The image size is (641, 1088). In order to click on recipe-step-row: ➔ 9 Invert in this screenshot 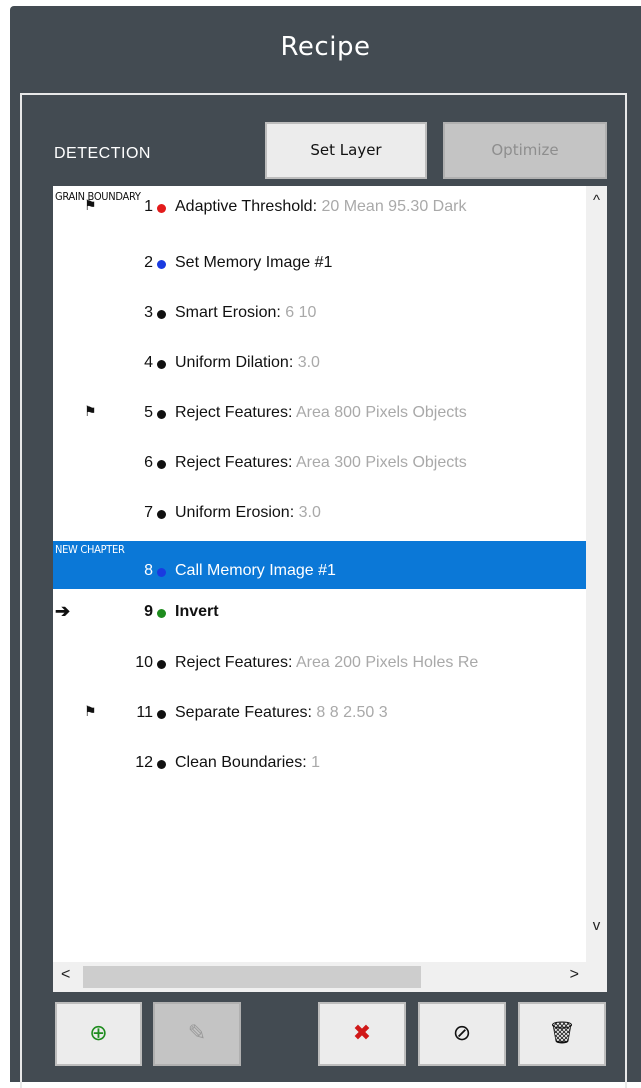, I will do `click(319, 616)`.